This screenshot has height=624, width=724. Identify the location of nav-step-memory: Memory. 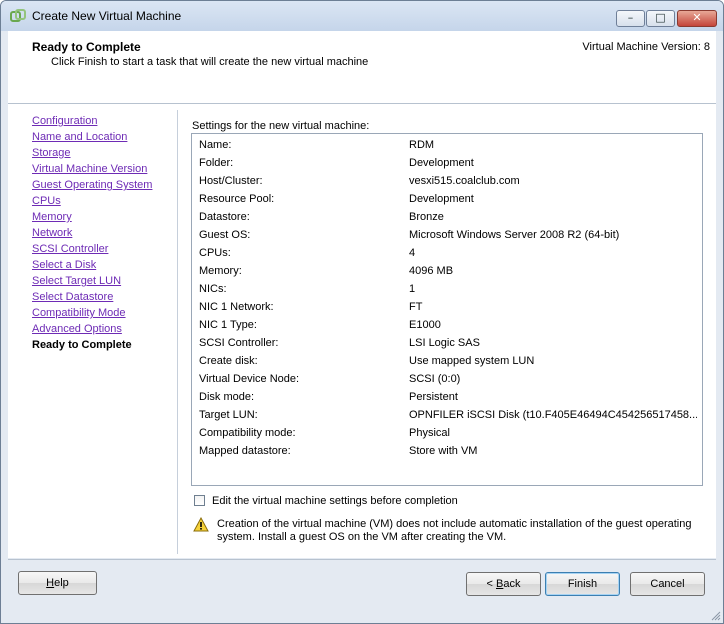
(52, 217).